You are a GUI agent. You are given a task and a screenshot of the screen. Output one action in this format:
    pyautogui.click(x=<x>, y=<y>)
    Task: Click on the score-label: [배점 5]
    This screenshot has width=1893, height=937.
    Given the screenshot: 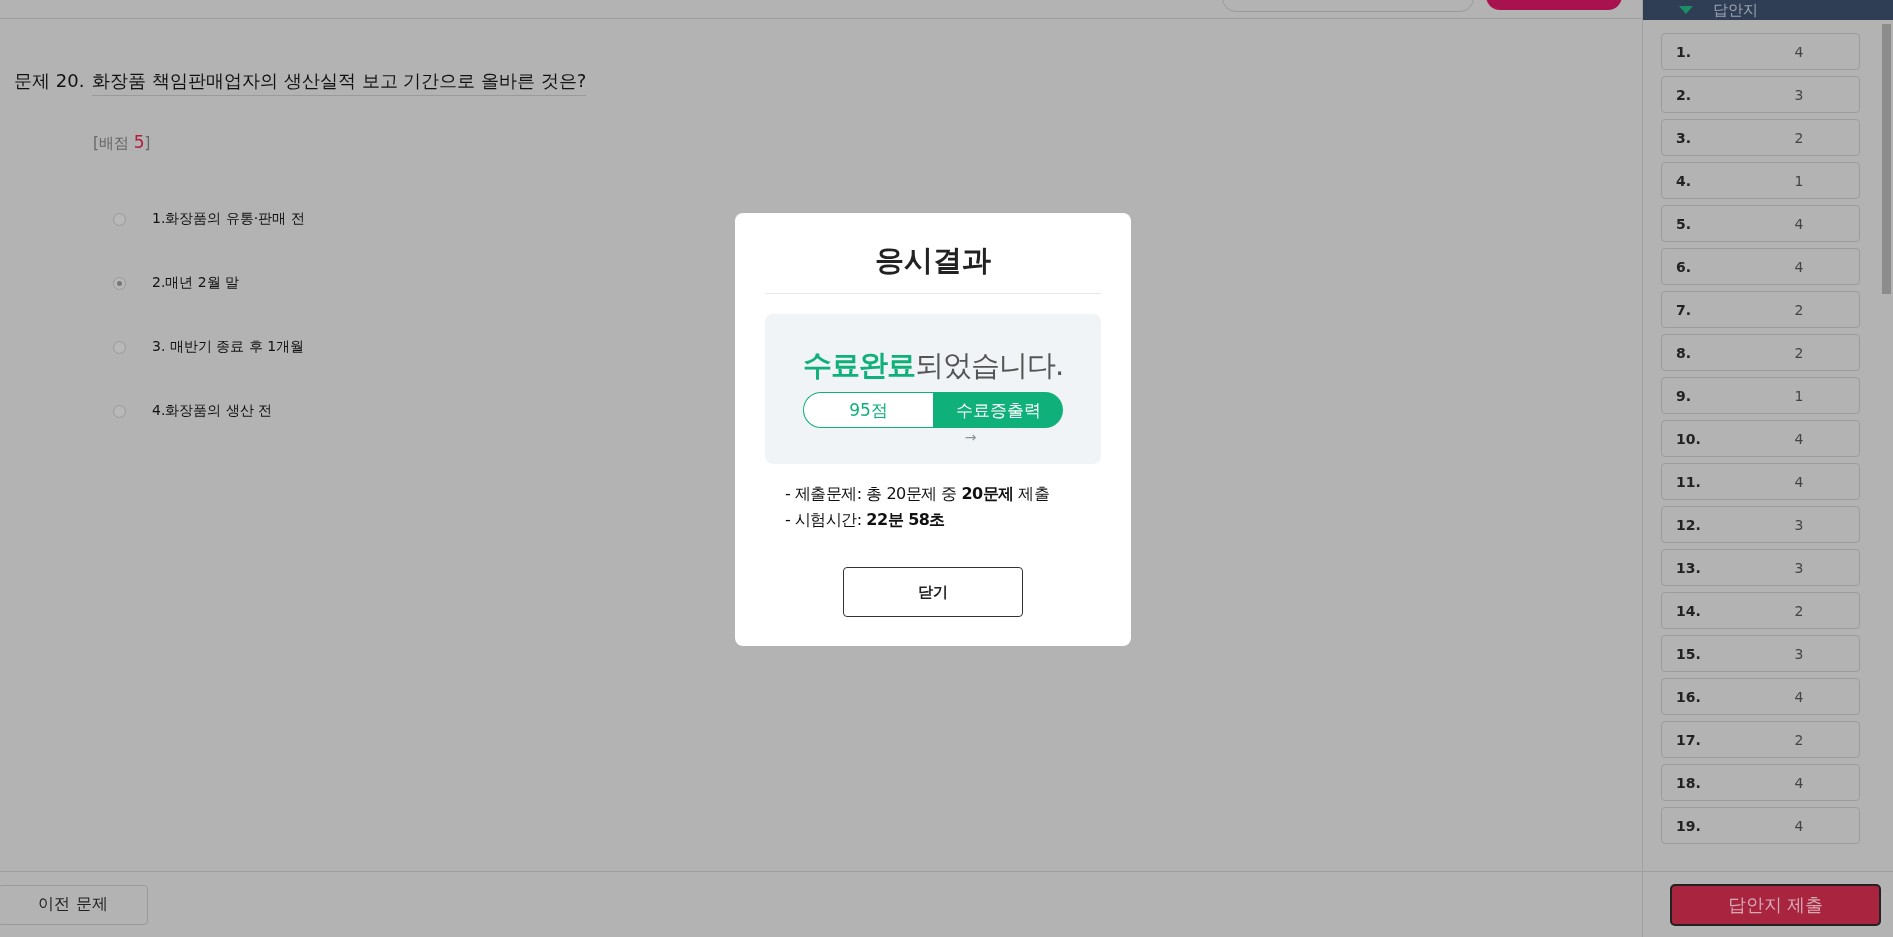 What is the action you would take?
    pyautogui.click(x=122, y=142)
    